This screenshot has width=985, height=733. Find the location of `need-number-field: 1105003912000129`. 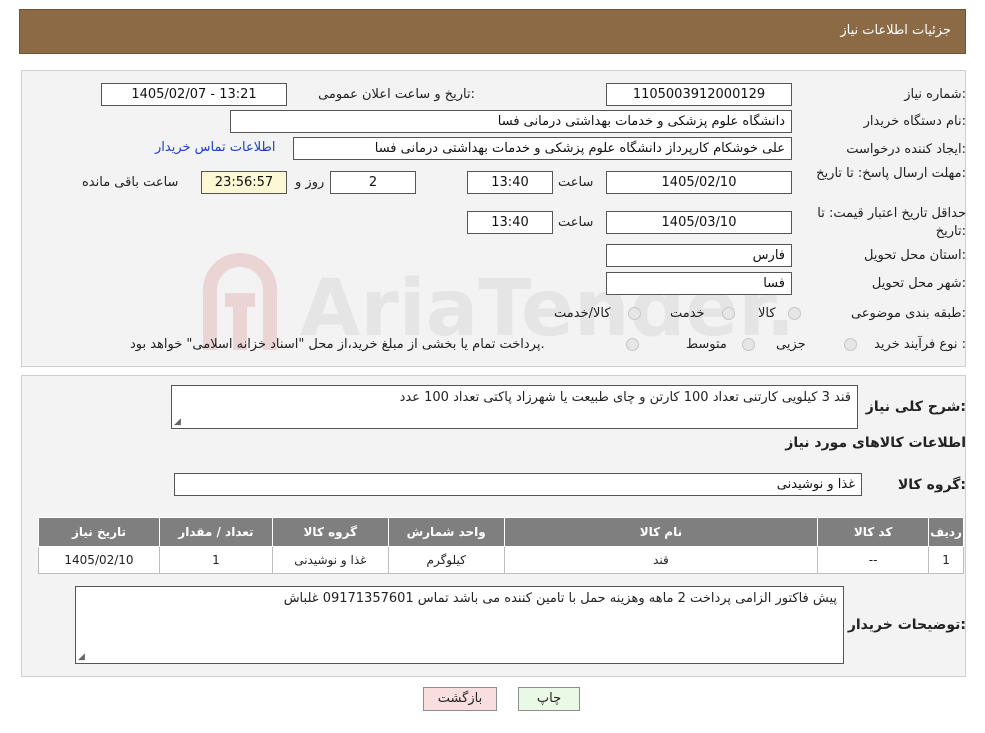

need-number-field: 1105003912000129 is located at coordinates (699, 94).